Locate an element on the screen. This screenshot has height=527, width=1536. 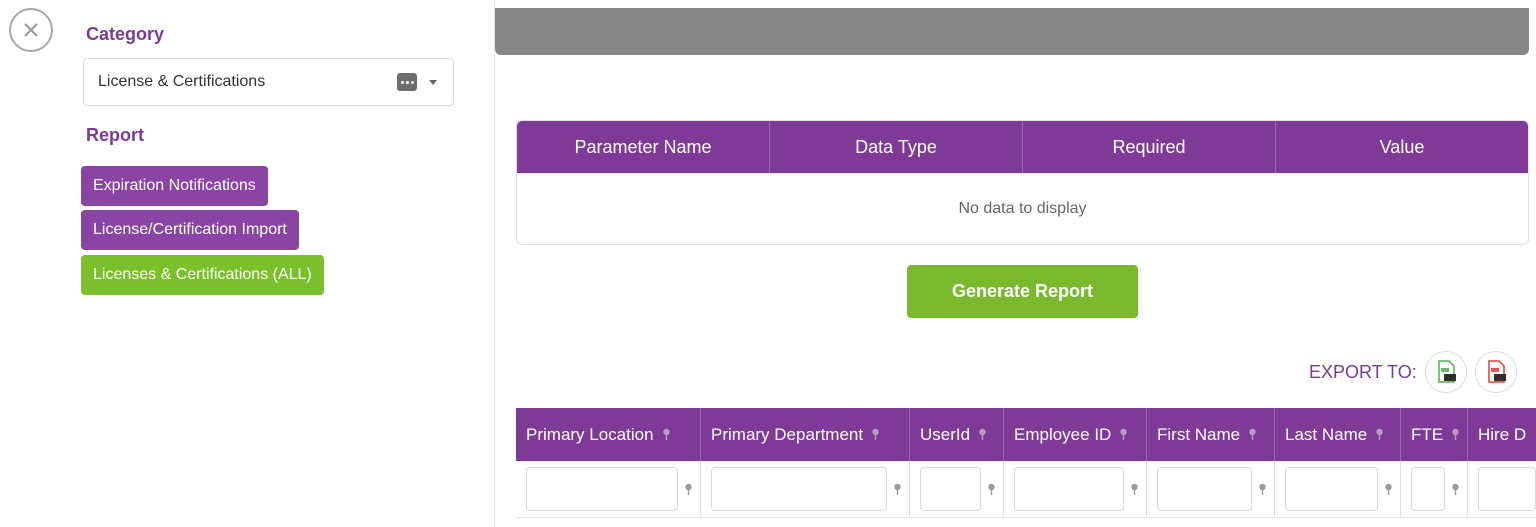
category-label: Category is located at coordinates (125, 34).